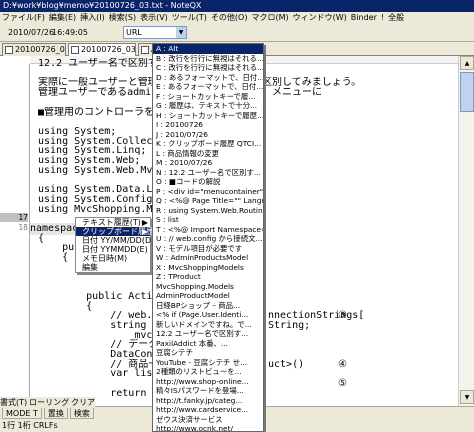 The width and height of the screenshot is (474, 432). What do you see at coordinates (229, 18) in the screenshot?
I see `menu-item: その他(O)` at bounding box center [229, 18].